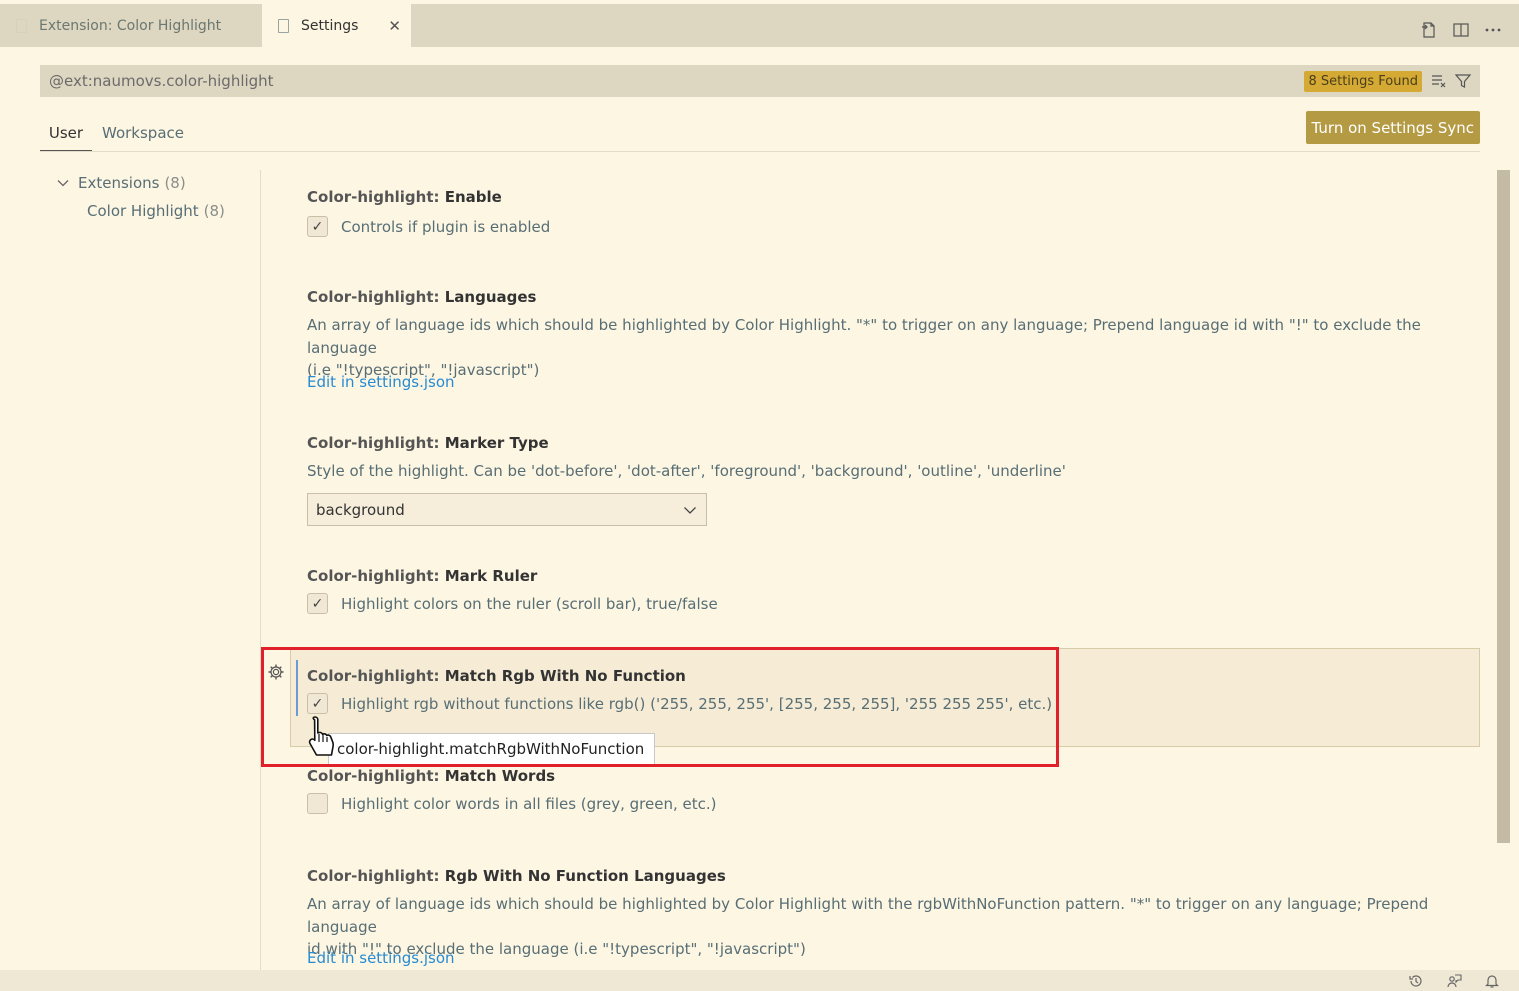 This screenshot has height=991, width=1519. What do you see at coordinates (1416, 981) in the screenshot?
I see `history-icon` at bounding box center [1416, 981].